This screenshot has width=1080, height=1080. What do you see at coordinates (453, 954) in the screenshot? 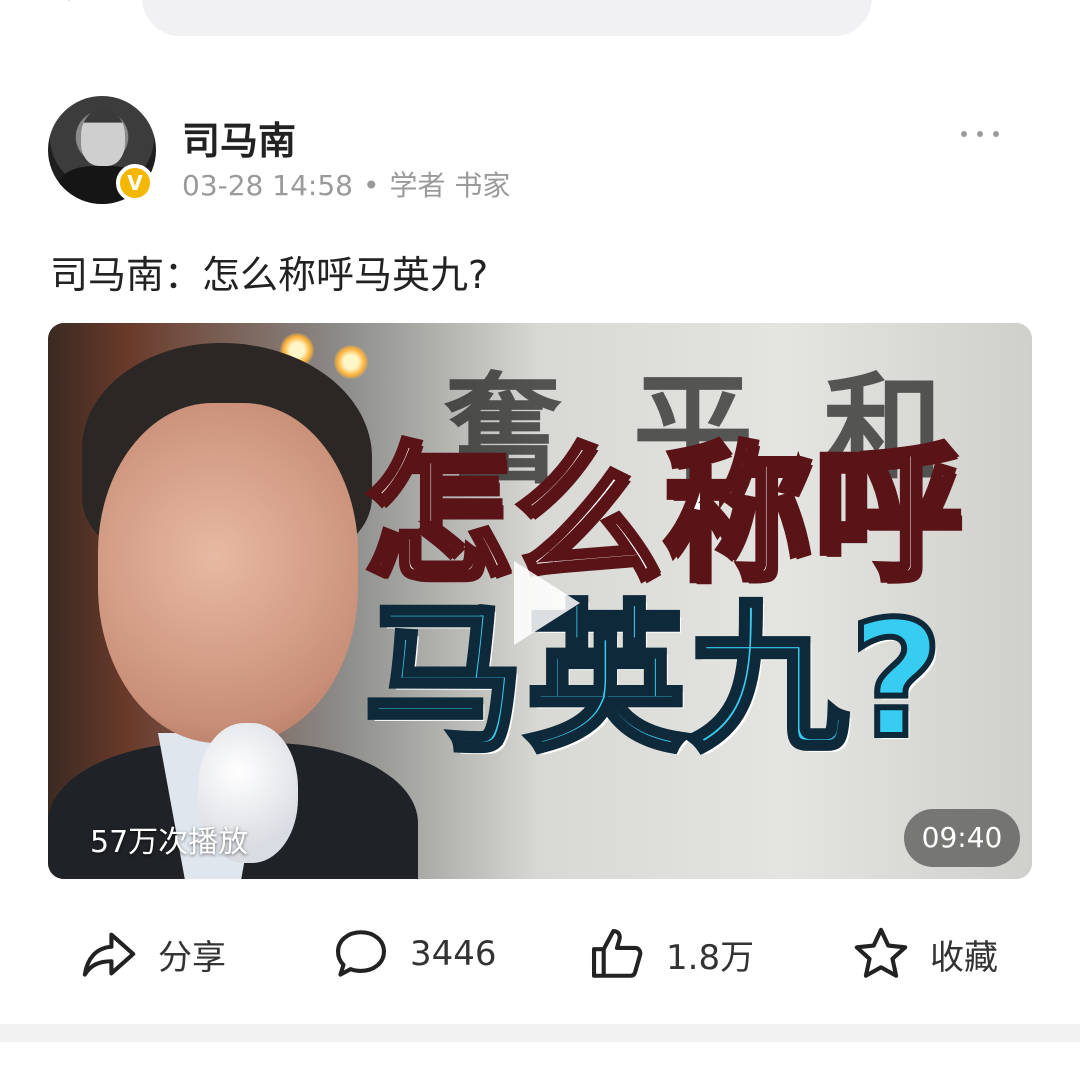
I see `comment-count: 3446` at bounding box center [453, 954].